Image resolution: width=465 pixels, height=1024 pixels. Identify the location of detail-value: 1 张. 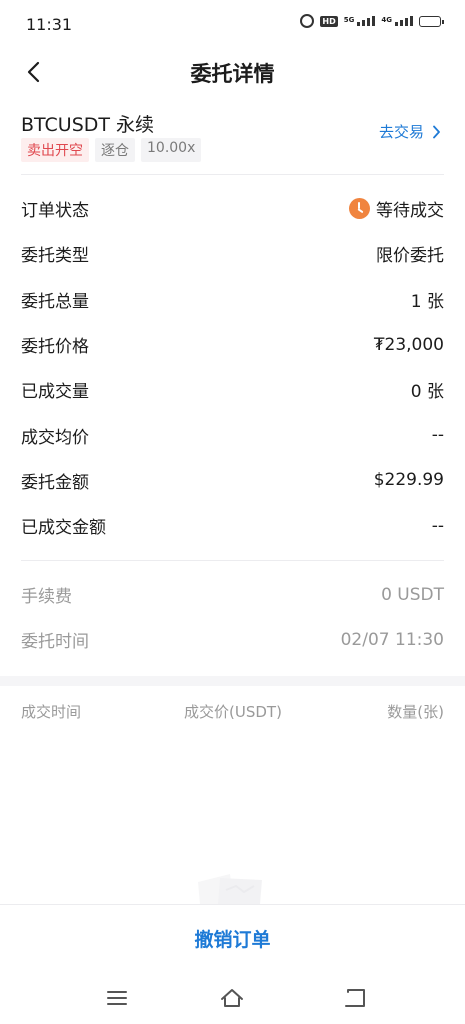
(427, 301).